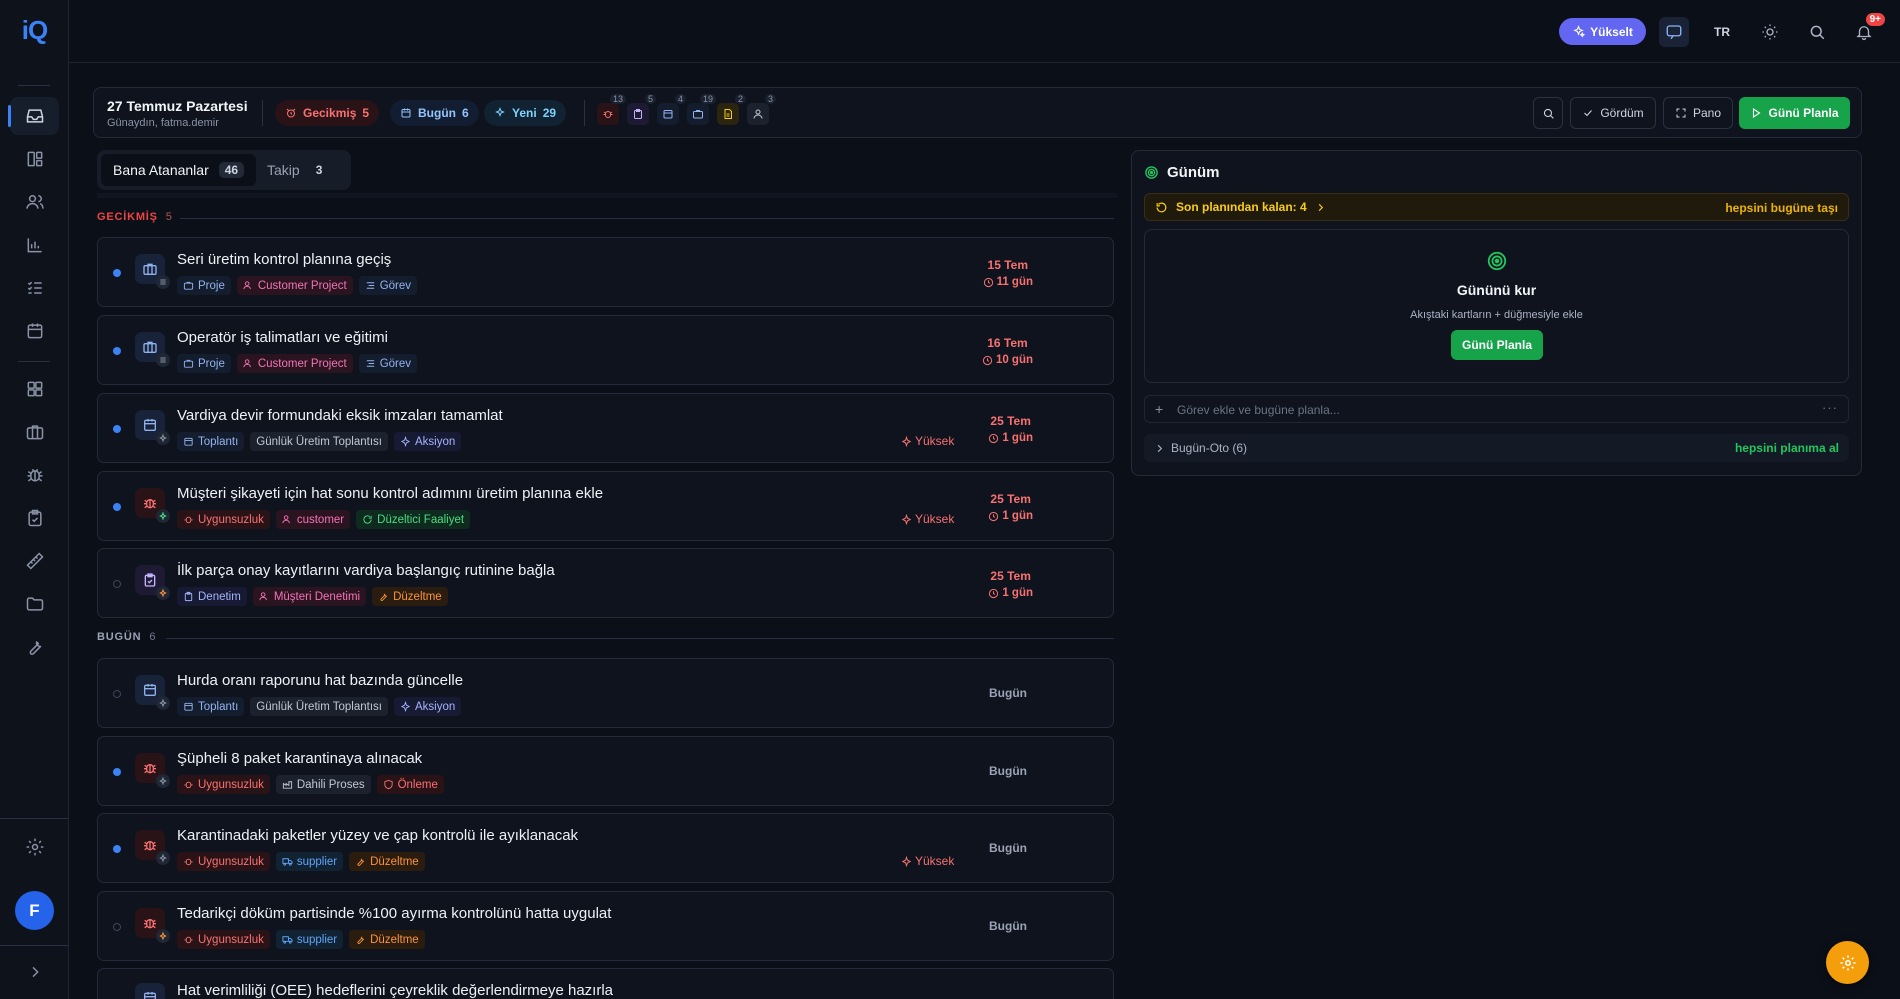 Image resolution: width=1900 pixels, height=999 pixels. What do you see at coordinates (1182, 172) in the screenshot?
I see `panel-title: Günüm` at bounding box center [1182, 172].